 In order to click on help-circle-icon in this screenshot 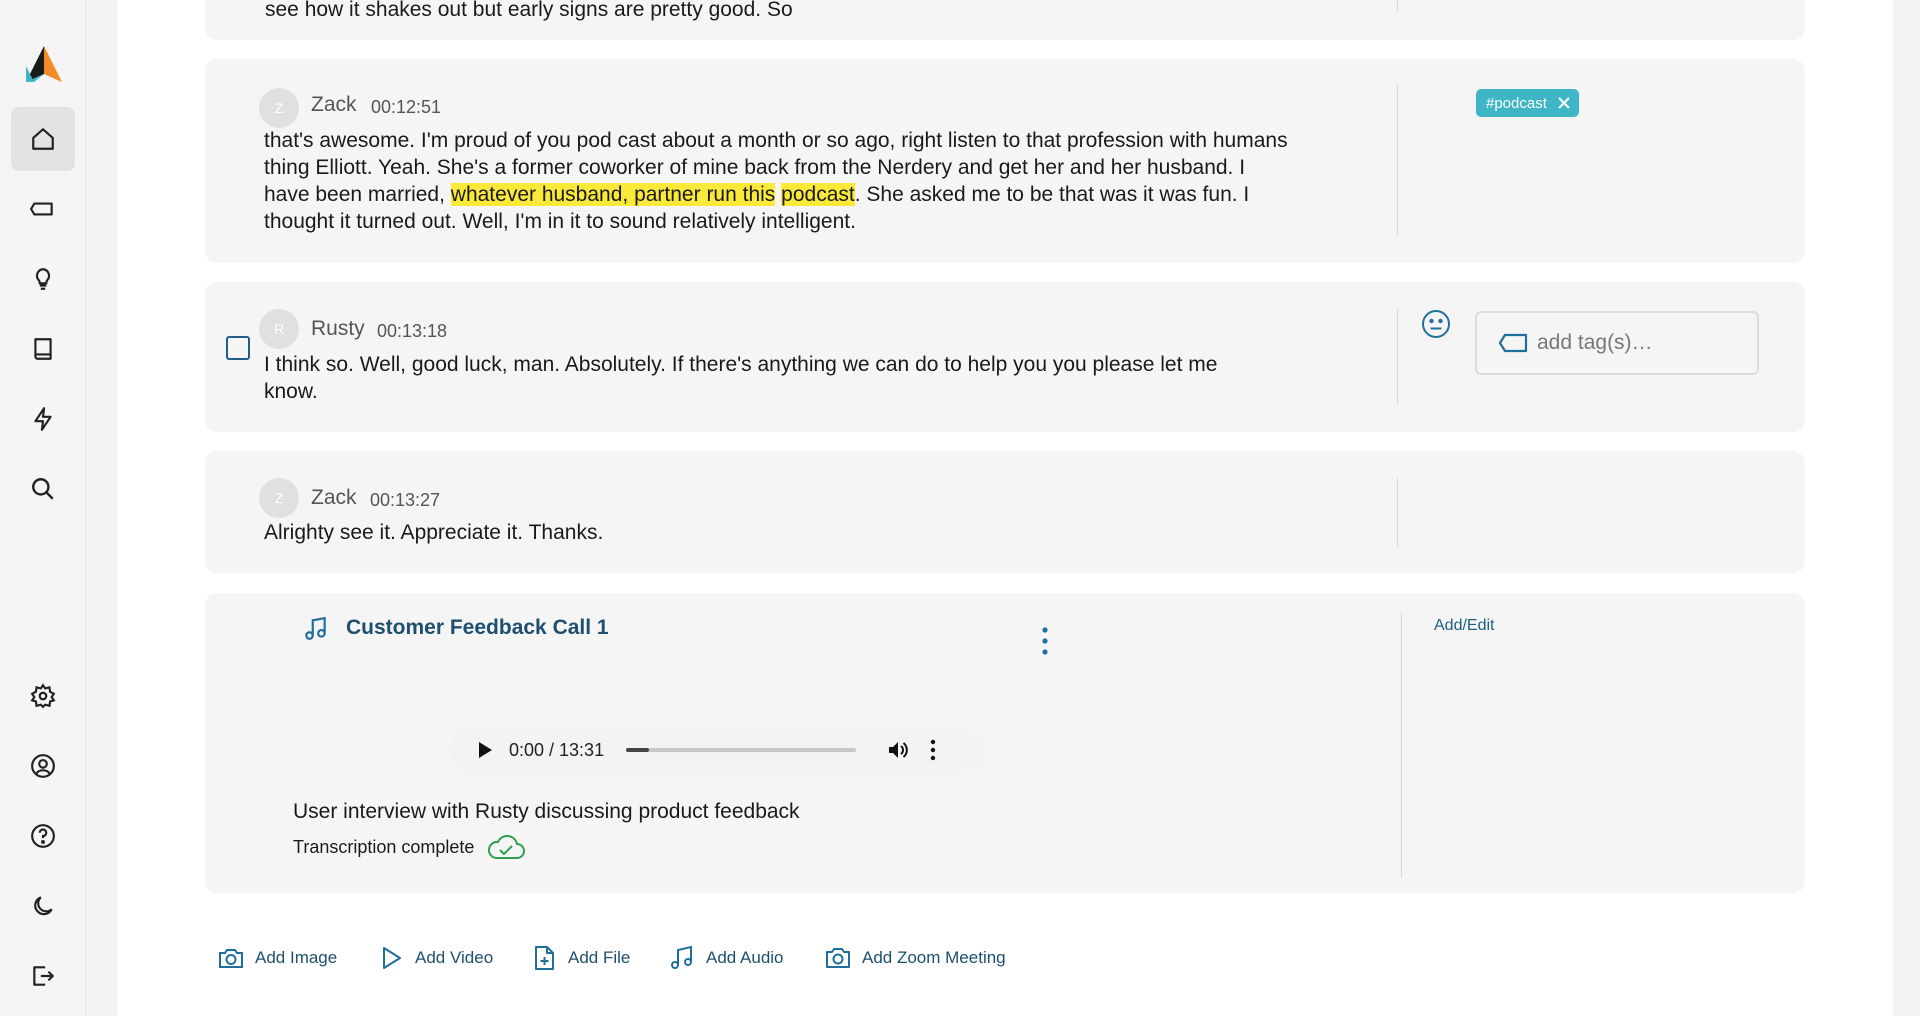, I will do `click(43, 836)`.